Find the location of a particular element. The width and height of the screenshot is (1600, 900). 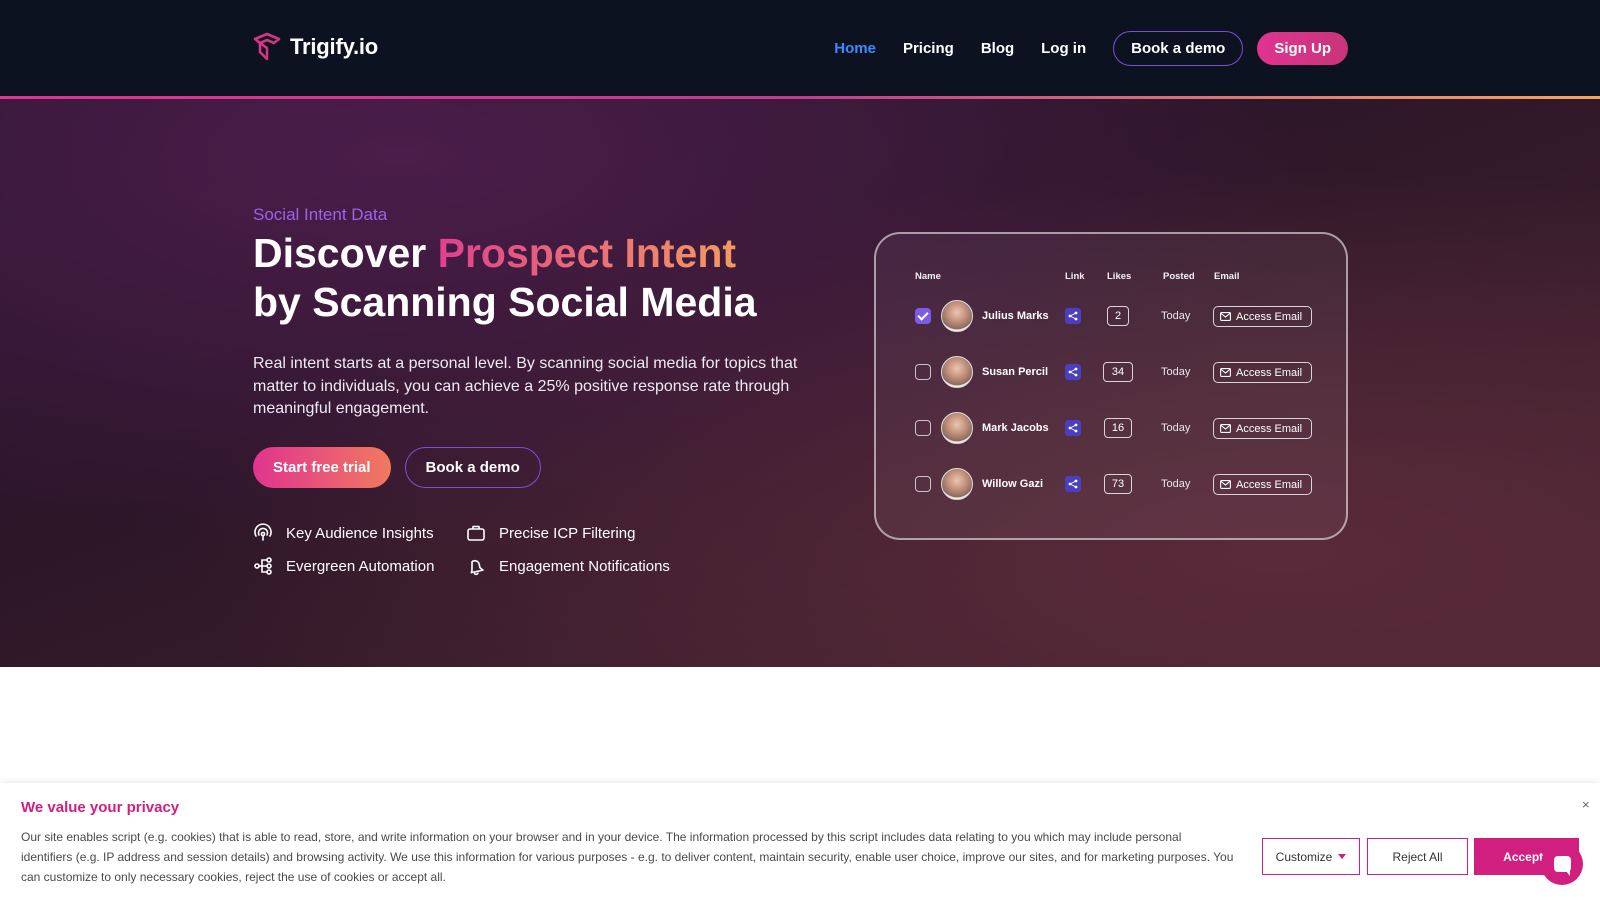

feature-label: Precise ICP Filtering is located at coordinates (567, 533).